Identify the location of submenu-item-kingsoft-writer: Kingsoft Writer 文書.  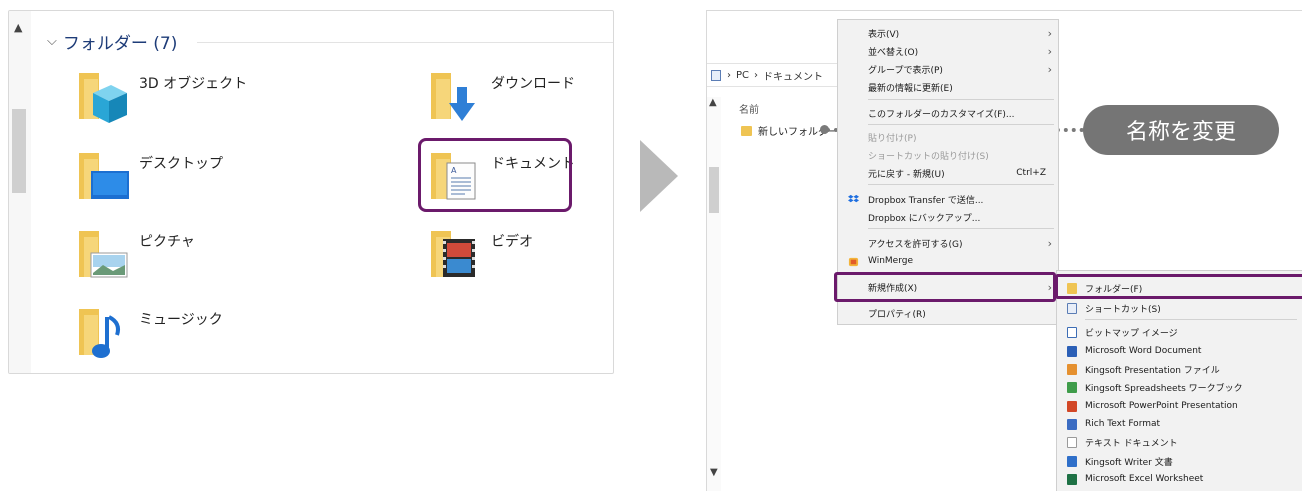
(1179, 461).